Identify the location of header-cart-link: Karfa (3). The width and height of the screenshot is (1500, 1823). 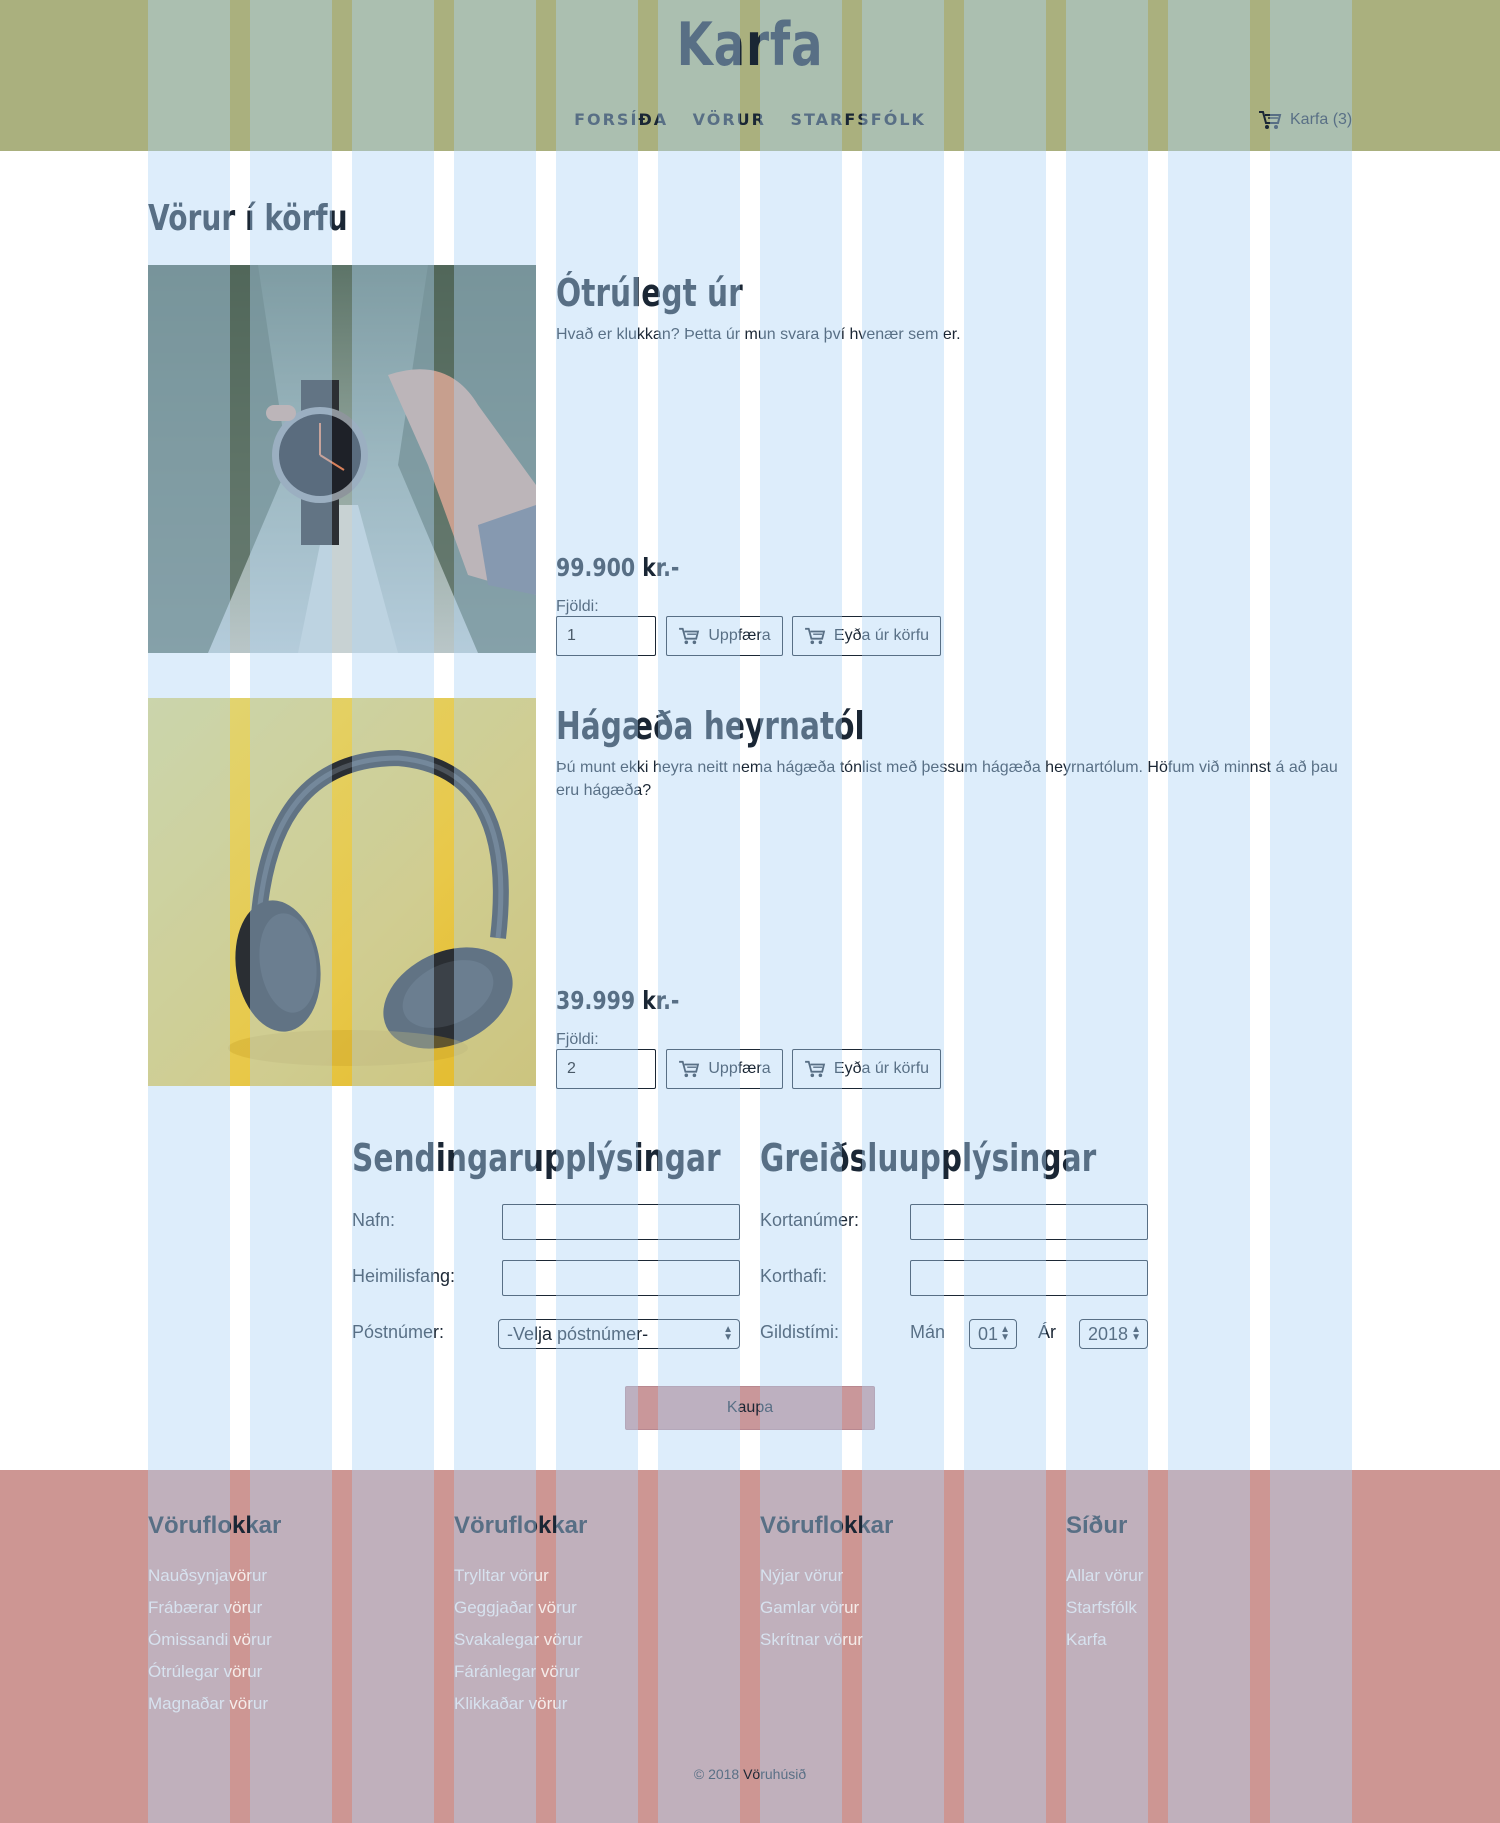
(1305, 120).